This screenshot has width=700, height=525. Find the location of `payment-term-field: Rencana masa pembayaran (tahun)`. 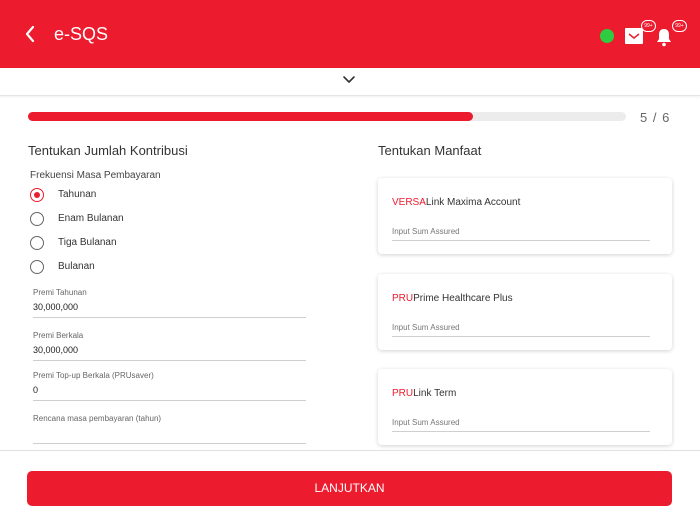

payment-term-field: Rencana masa pembayaran (tahun) is located at coordinates (169, 429).